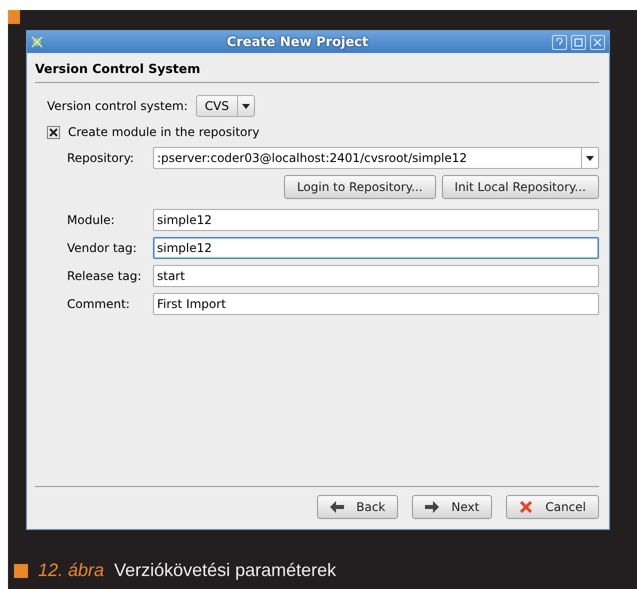  I want to click on right-arrow-icon, so click(432, 507).